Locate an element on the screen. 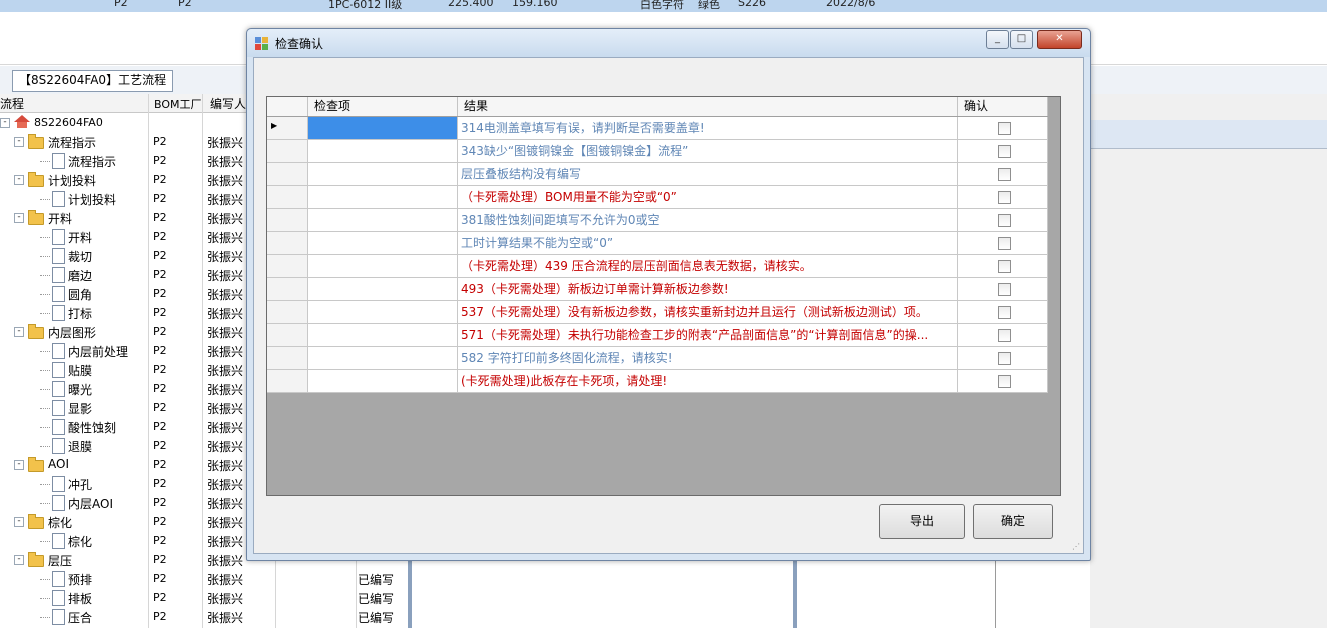 This screenshot has width=1327, height=628. ok-button: 确定 is located at coordinates (1013, 521).